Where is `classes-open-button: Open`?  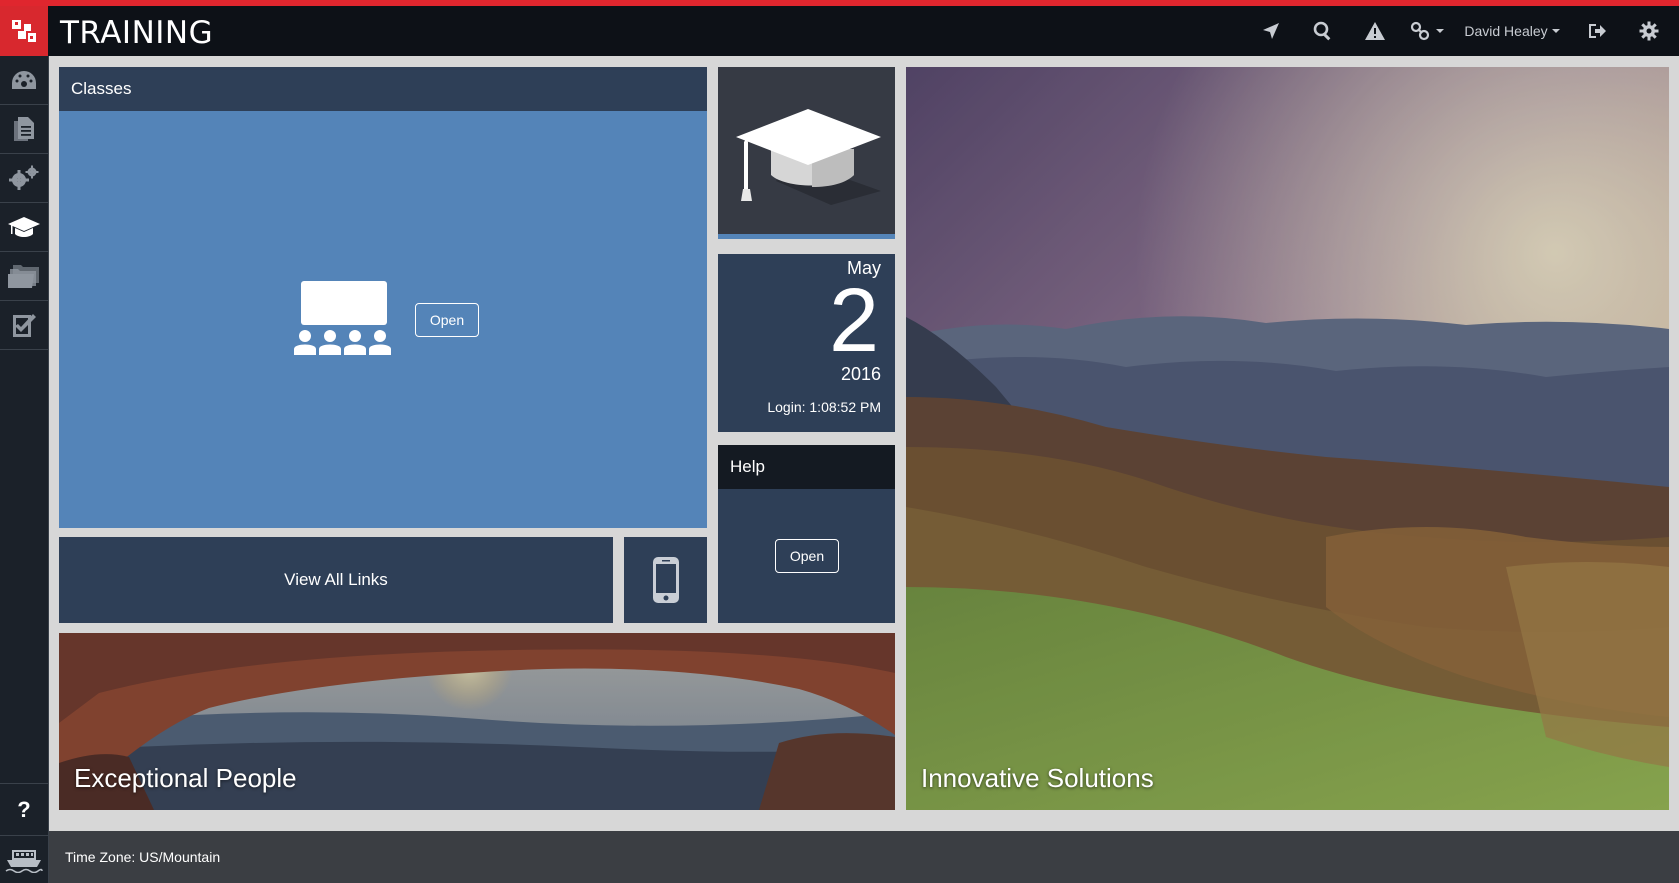
classes-open-button: Open is located at coordinates (447, 320).